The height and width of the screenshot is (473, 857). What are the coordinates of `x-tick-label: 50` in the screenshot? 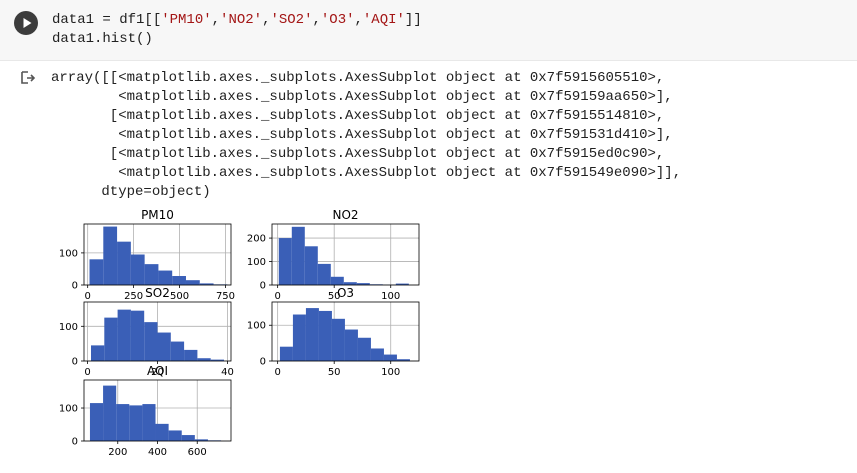 It's located at (334, 372).